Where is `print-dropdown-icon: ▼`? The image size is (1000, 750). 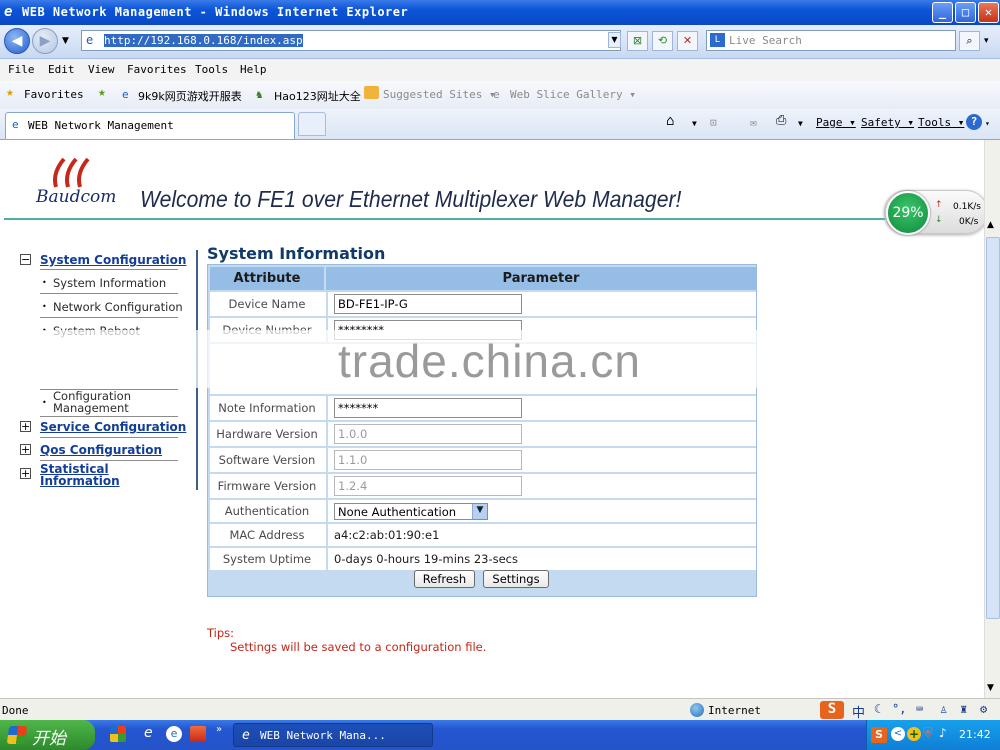 print-dropdown-icon: ▼ is located at coordinates (800, 123).